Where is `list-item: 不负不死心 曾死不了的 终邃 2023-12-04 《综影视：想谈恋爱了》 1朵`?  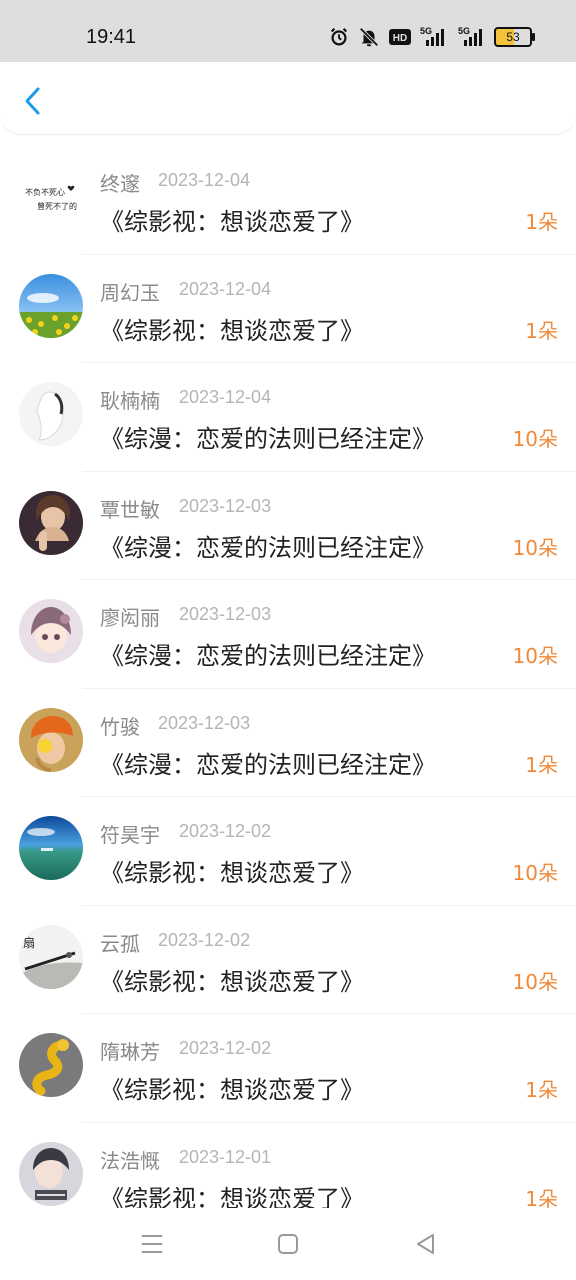
list-item: 不负不死心 曾死不了的 终邃 2023-12-04 《综影视：想谈恋爱了》 1朵 is located at coordinates (288, 200).